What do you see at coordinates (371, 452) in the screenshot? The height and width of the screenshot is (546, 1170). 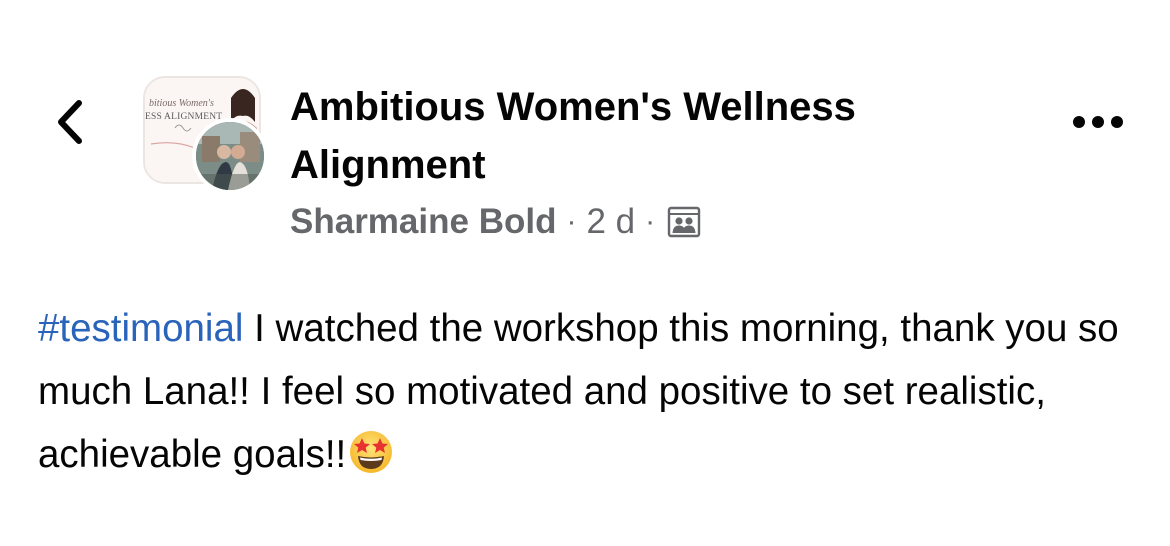 I see `star-struck-emoji-icon` at bounding box center [371, 452].